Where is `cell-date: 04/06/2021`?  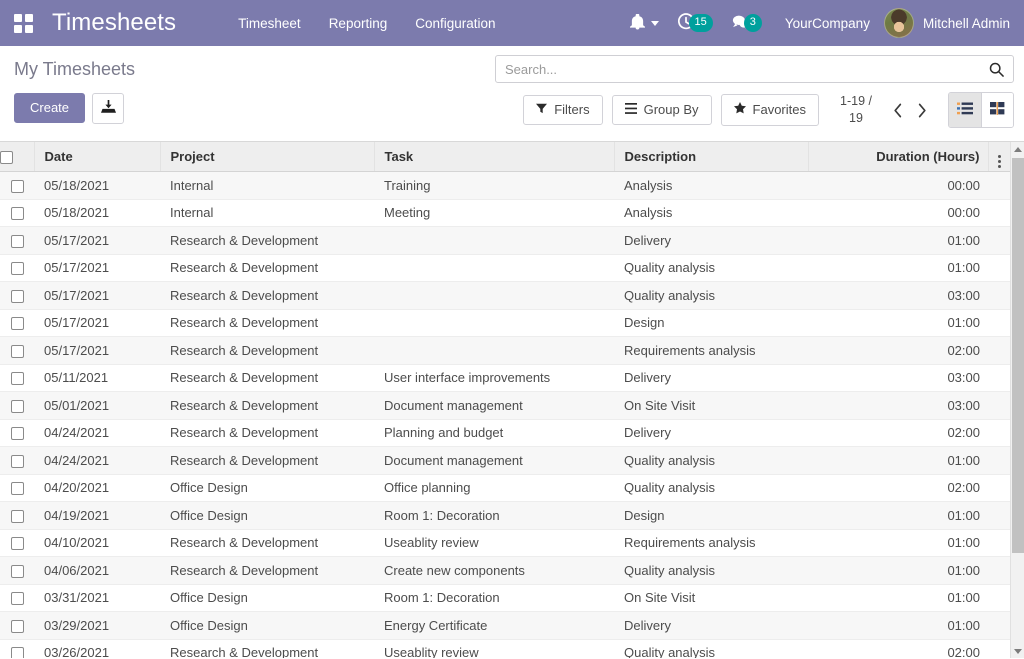 cell-date: 04/06/2021 is located at coordinates (97, 570).